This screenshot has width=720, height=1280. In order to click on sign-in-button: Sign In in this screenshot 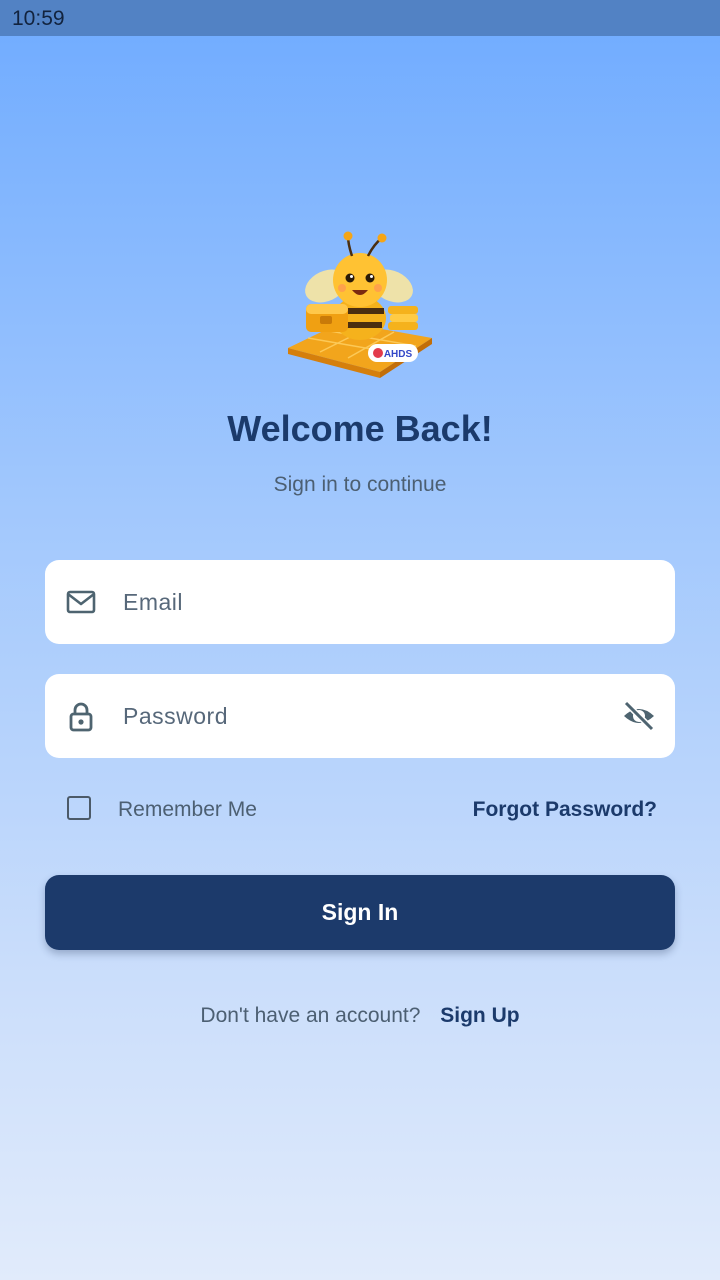, I will do `click(360, 912)`.